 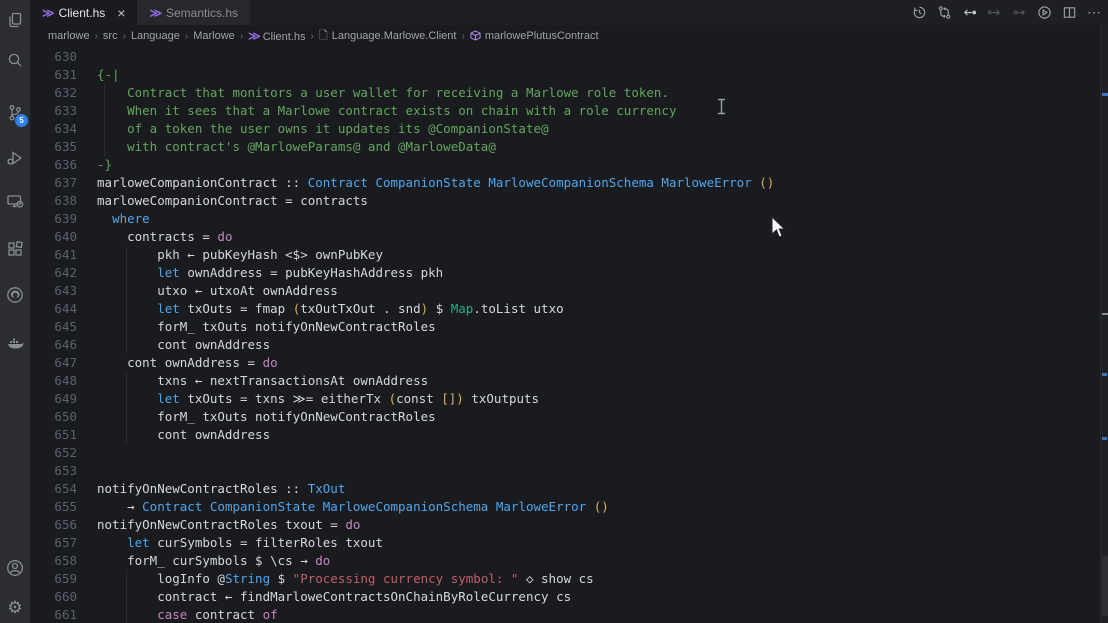 What do you see at coordinates (53, 57) in the screenshot?
I see `line-number: 630` at bounding box center [53, 57].